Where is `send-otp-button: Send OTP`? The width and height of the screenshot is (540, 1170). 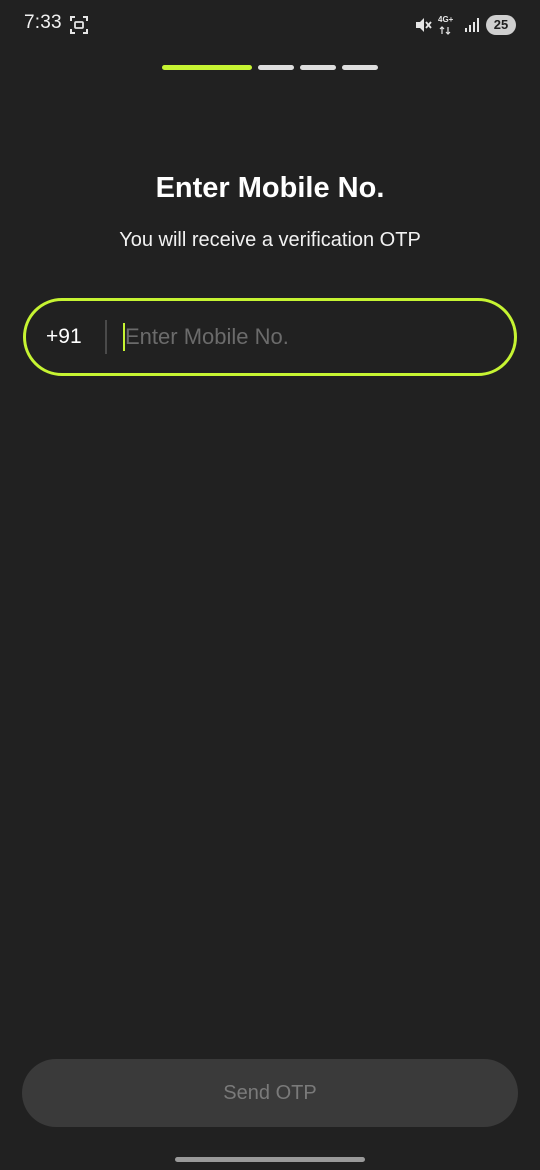
send-otp-button: Send OTP is located at coordinates (270, 1093).